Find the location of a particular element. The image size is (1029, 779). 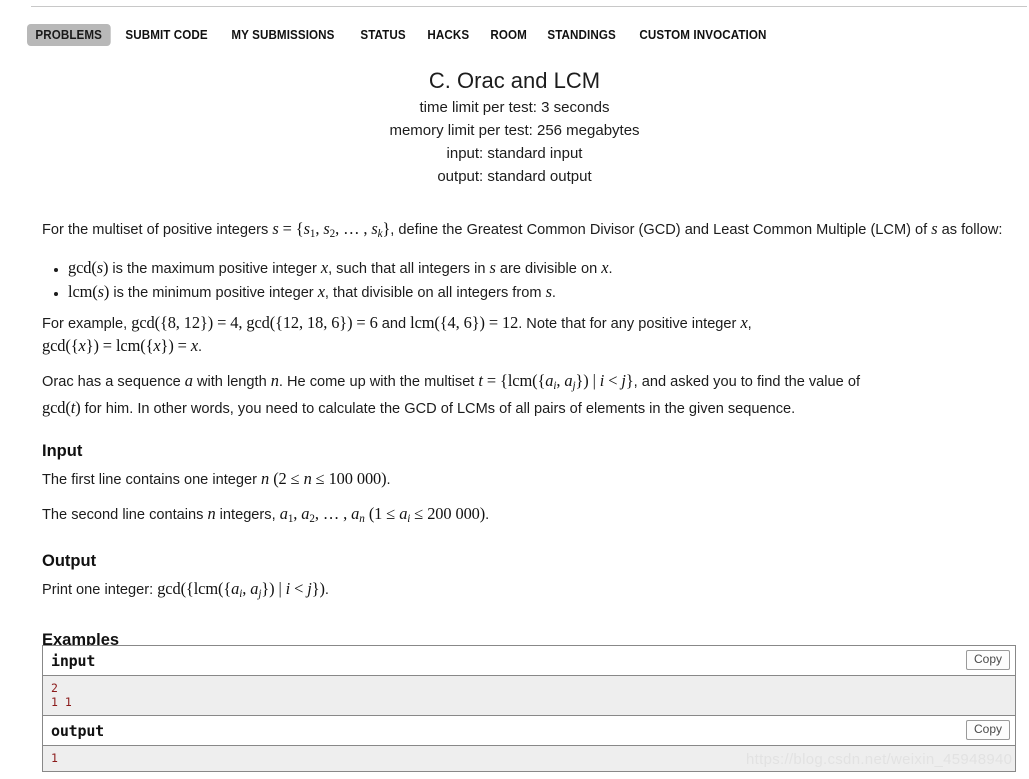

section-title-output: Output is located at coordinates (69, 561).